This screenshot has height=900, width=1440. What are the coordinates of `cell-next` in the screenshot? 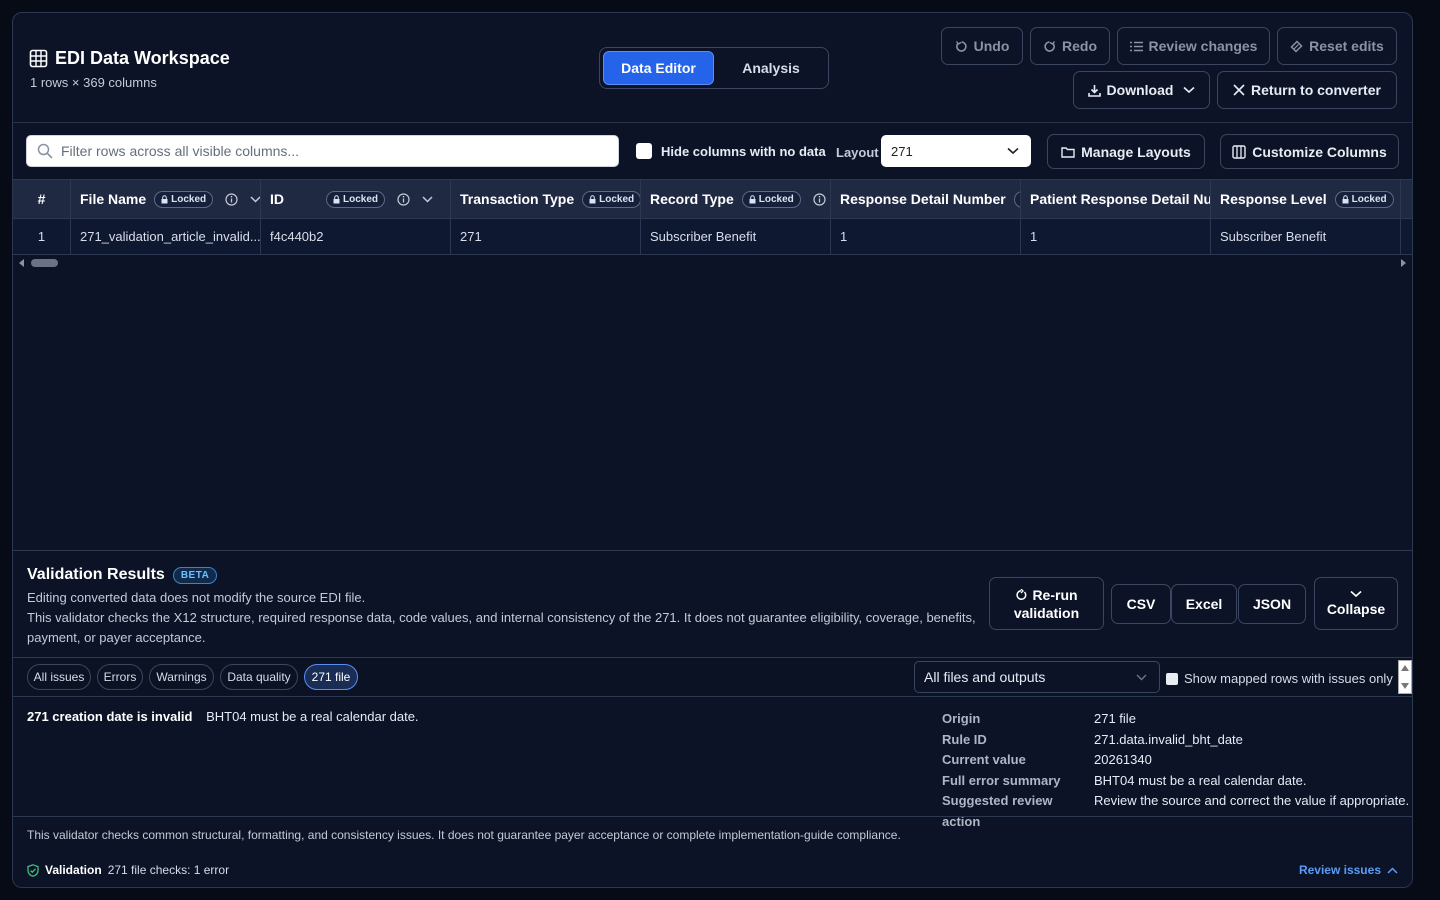 It's located at (1406, 236).